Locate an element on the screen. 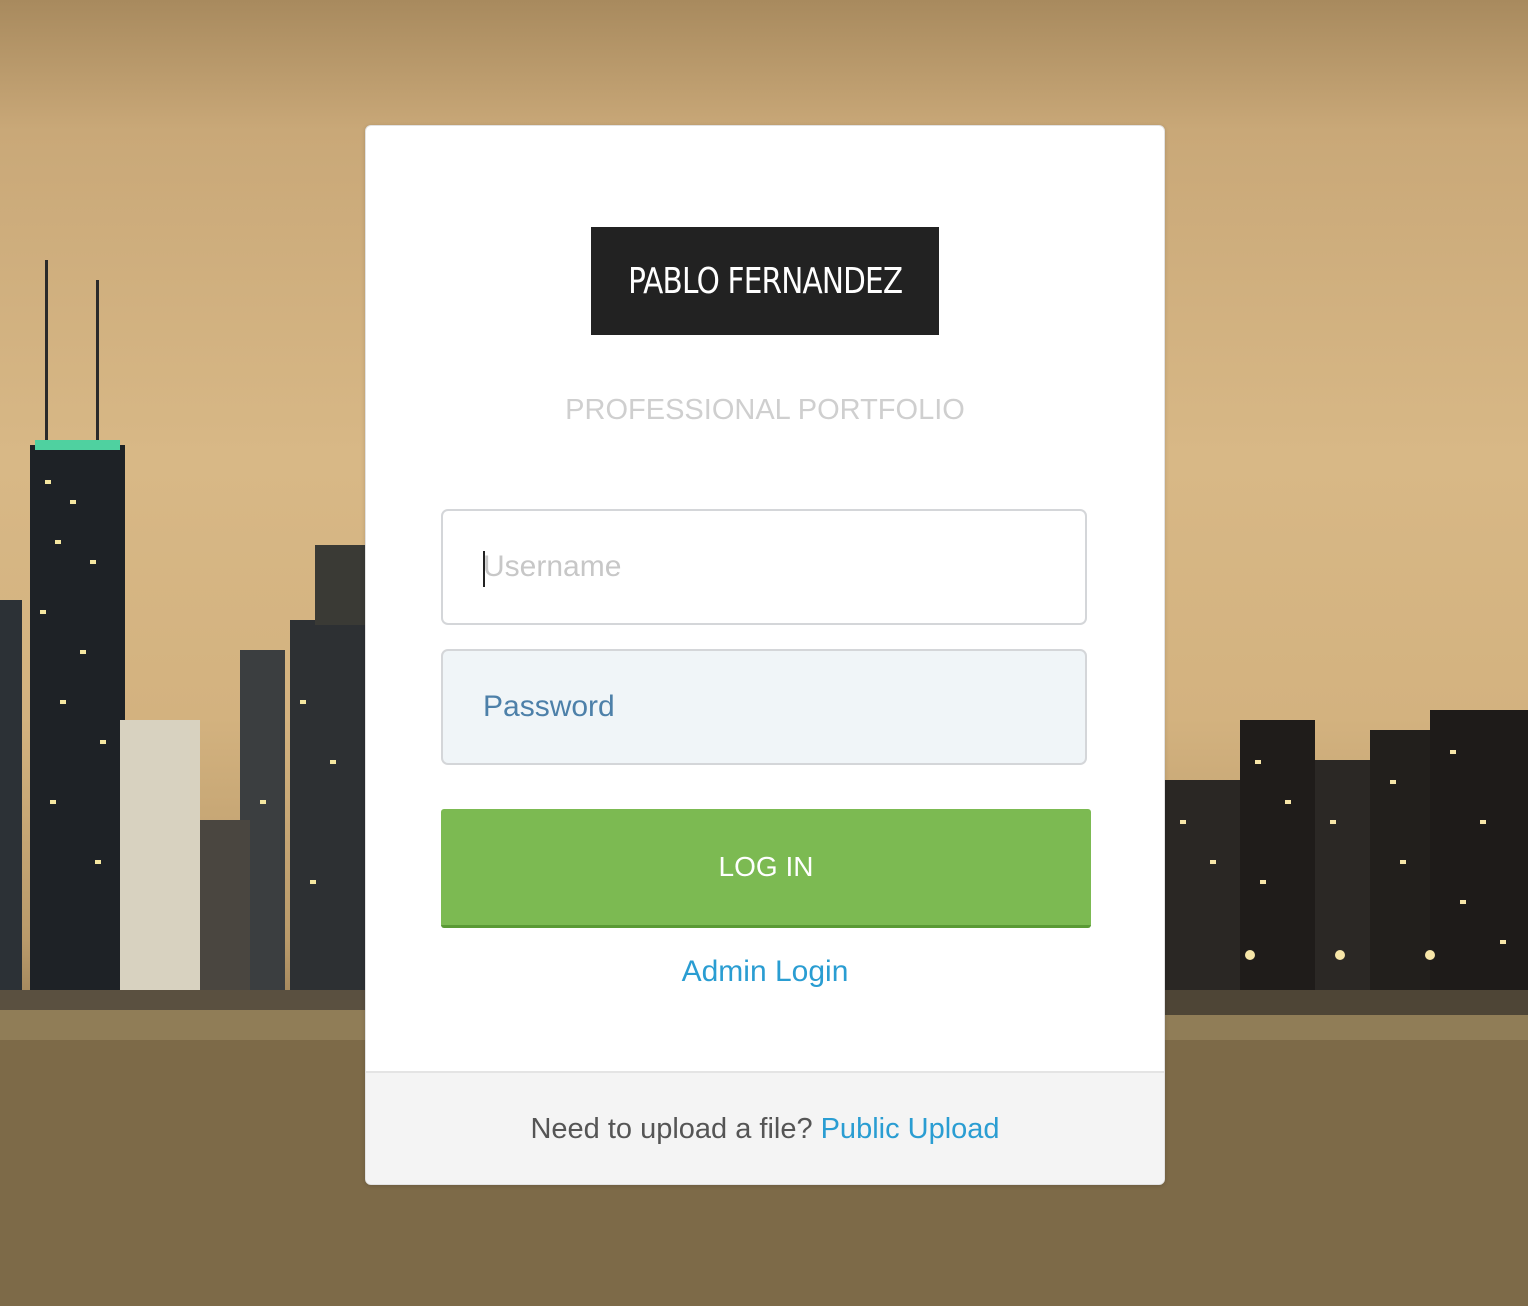 The image size is (1528, 1306). brand-tagline: PROFESSIONAL PORTFOLIO is located at coordinates (765, 410).